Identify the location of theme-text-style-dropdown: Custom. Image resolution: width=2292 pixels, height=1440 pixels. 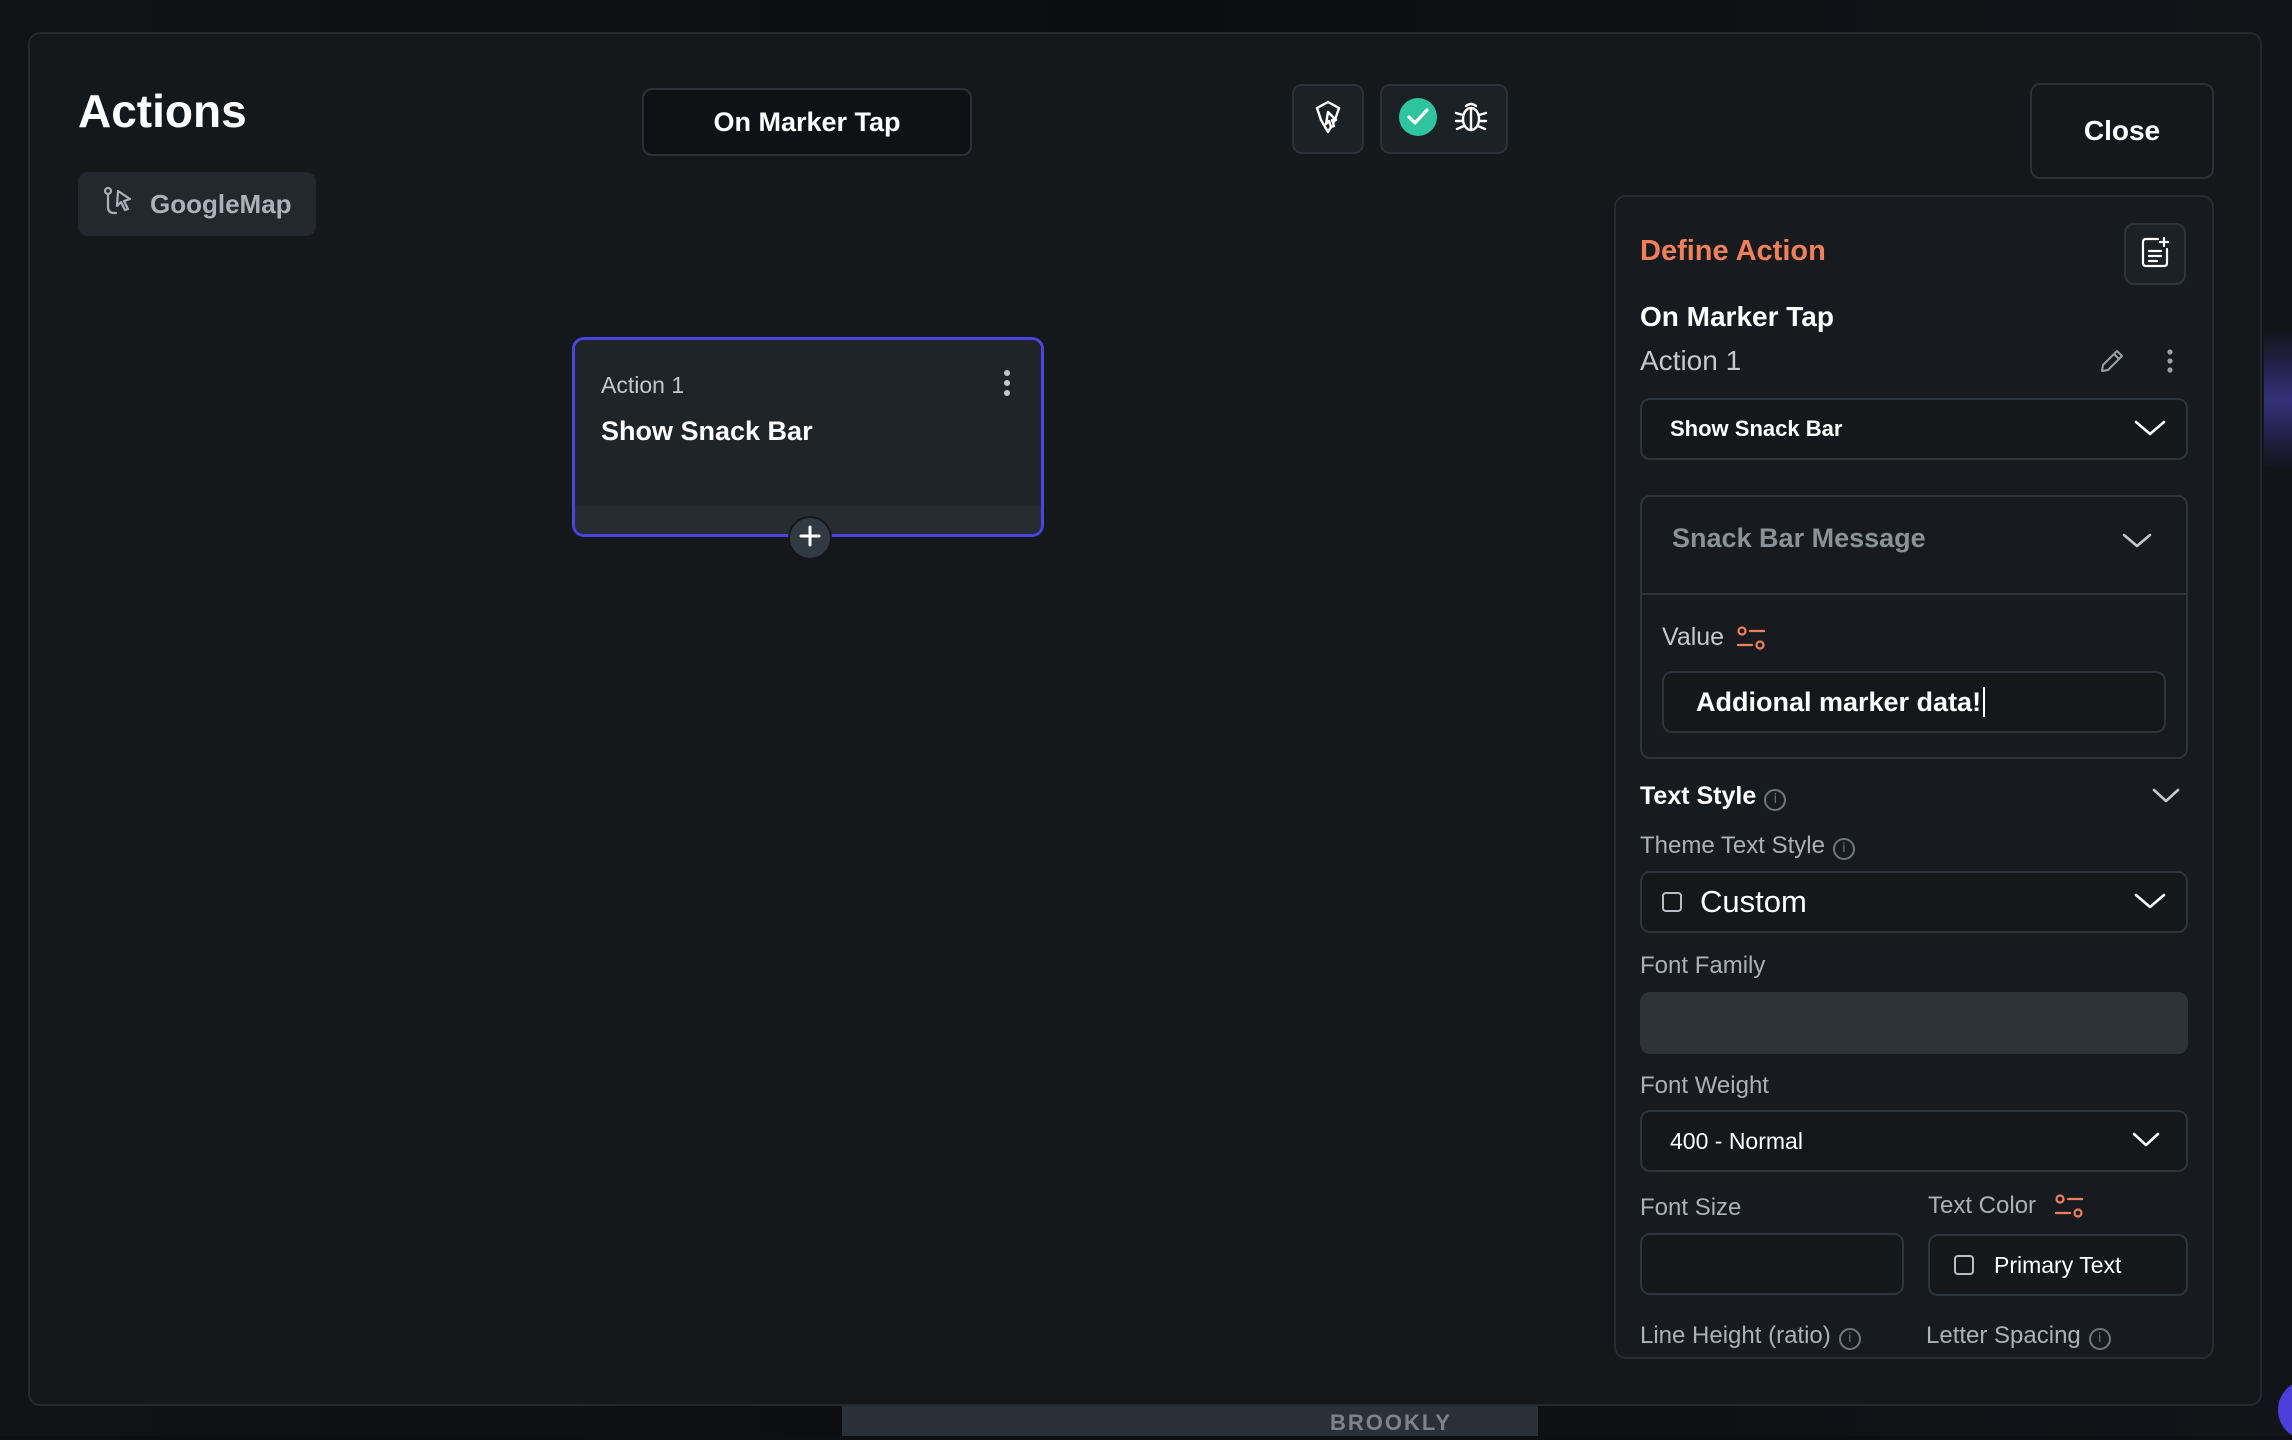
(1914, 902).